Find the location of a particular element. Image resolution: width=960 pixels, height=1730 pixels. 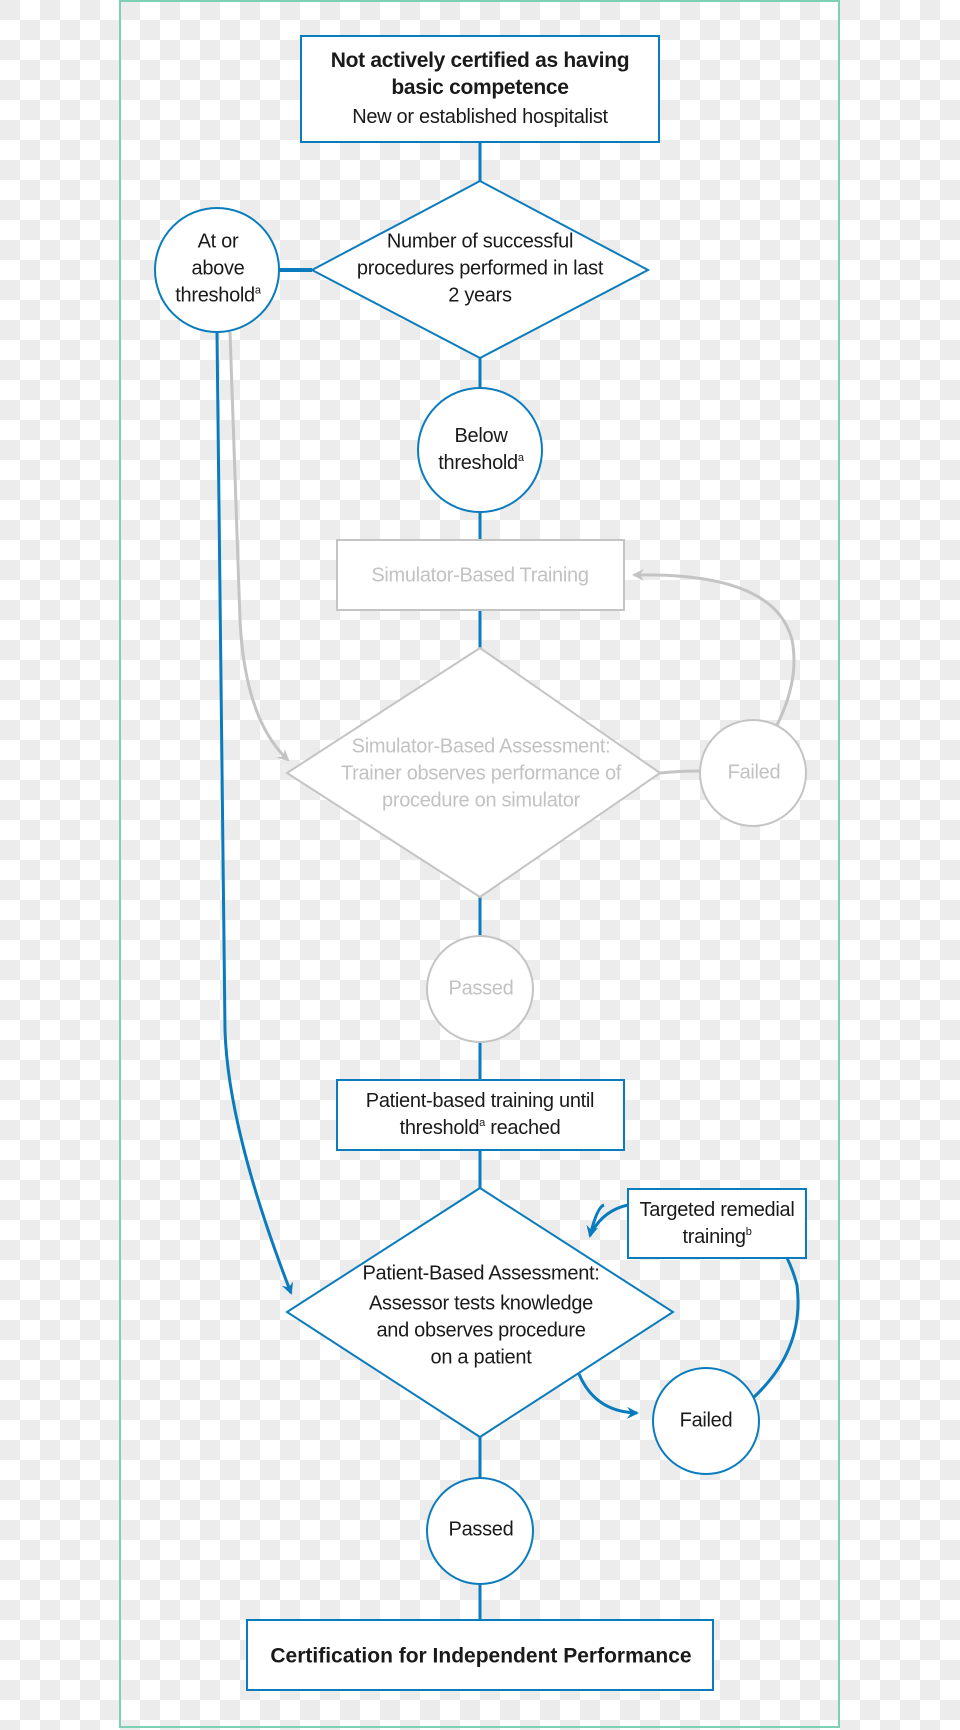

below-line1: Below is located at coordinates (481, 436).